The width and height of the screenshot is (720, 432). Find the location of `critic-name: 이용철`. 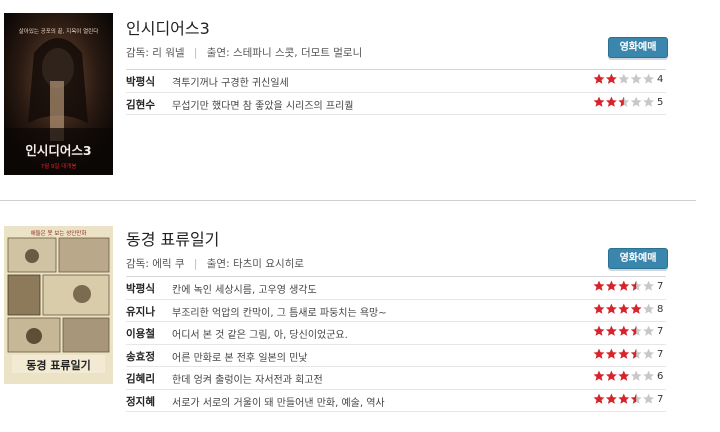

critic-name: 이용철 is located at coordinates (140, 333).